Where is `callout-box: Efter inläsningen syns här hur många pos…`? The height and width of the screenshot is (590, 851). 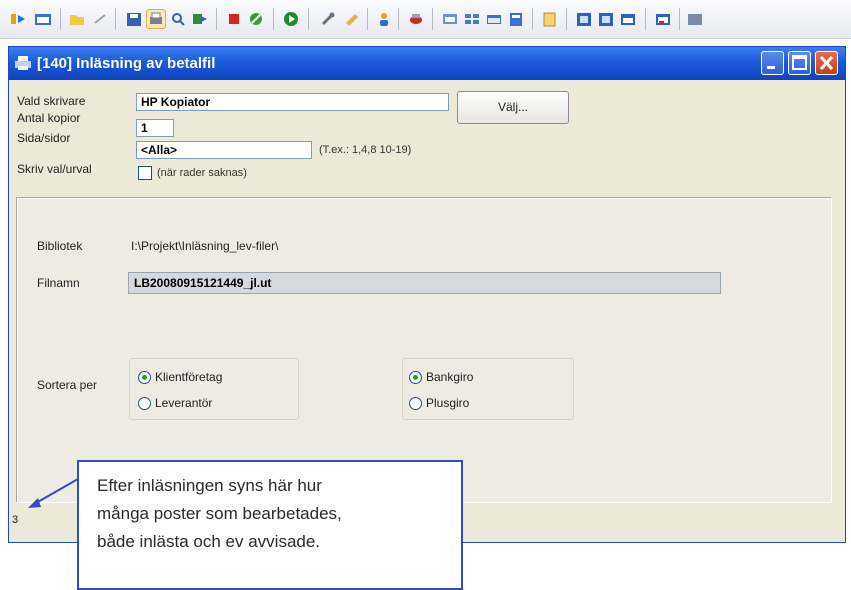
callout-box: Efter inläsningen syns här hur många pos… is located at coordinates (270, 525).